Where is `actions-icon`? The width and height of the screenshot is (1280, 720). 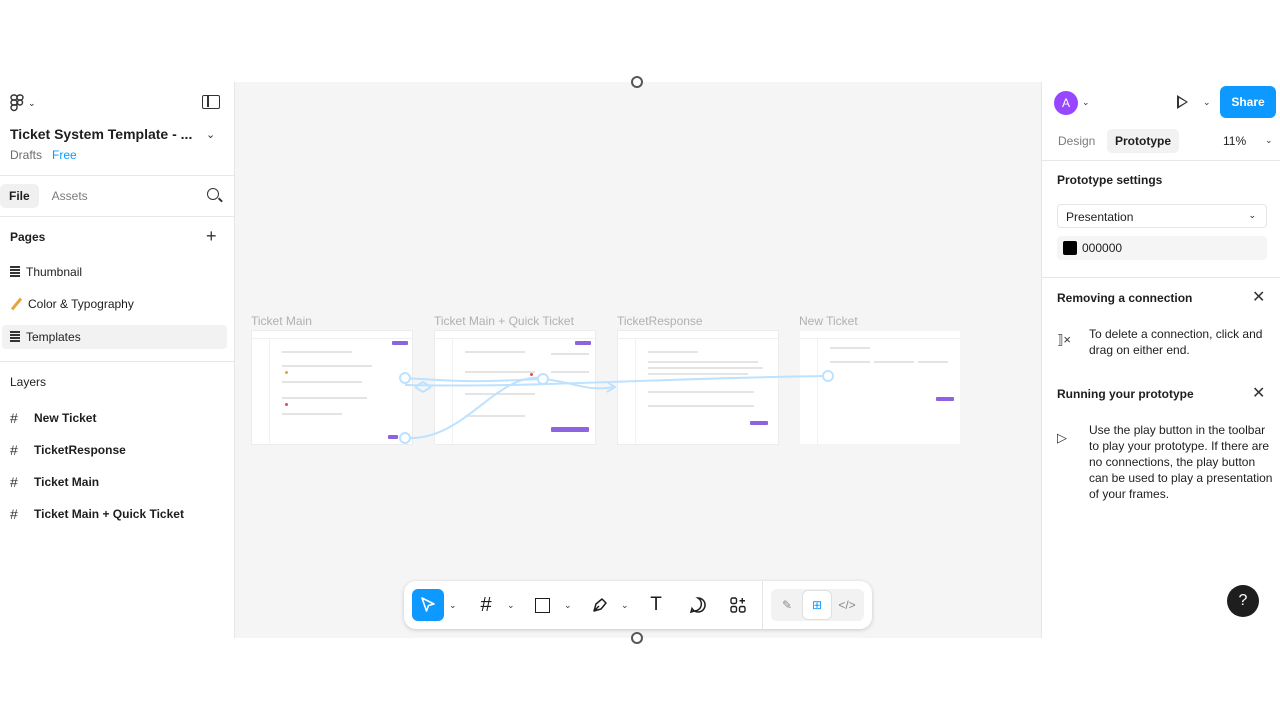
actions-icon is located at coordinates (738, 605).